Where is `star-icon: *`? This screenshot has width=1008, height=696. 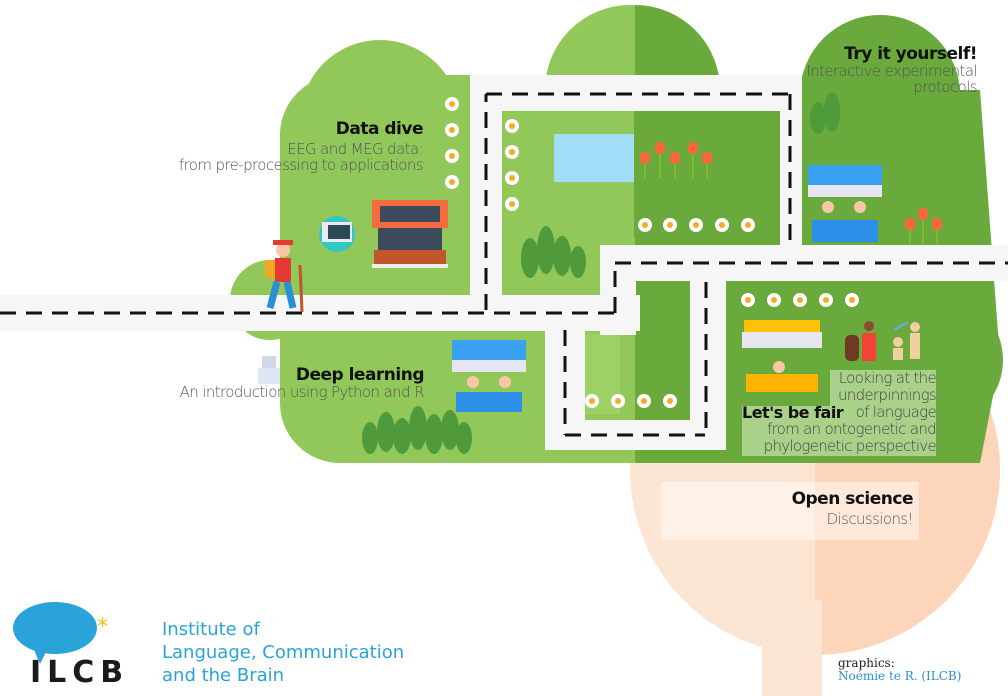 star-icon: * is located at coordinates (102, 627).